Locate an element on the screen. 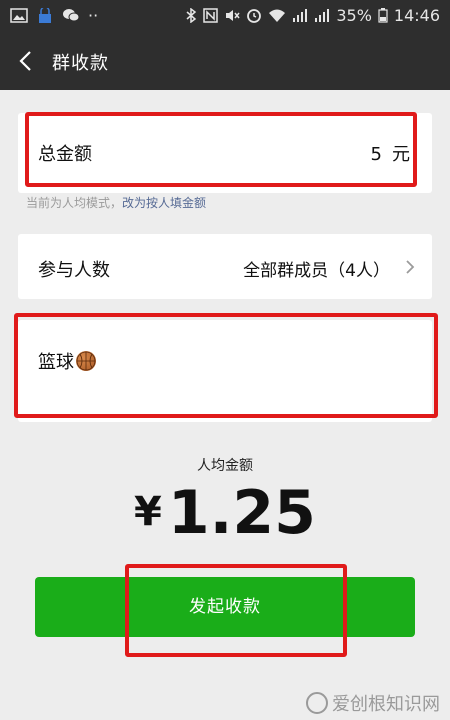 Image resolution: width=450 pixels, height=720 pixels. start-collection-button: 发起收款 is located at coordinates (225, 607).